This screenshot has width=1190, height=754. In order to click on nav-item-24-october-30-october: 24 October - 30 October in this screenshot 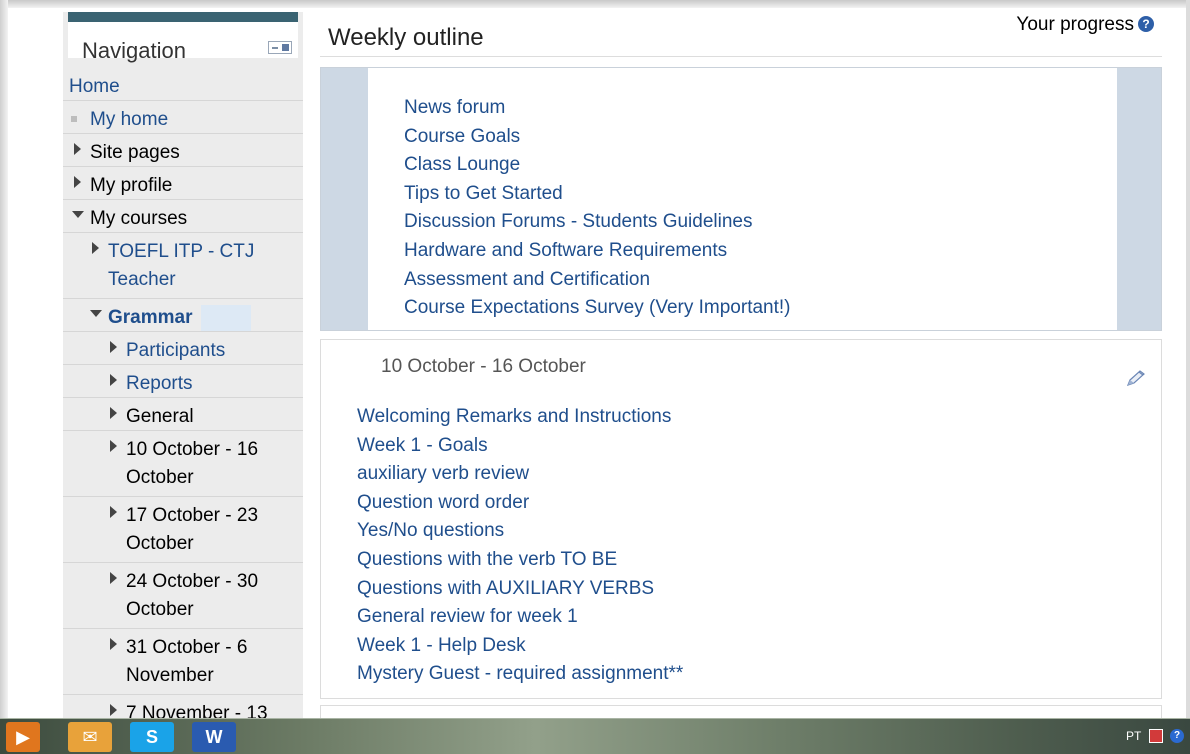, I will do `click(183, 596)`.